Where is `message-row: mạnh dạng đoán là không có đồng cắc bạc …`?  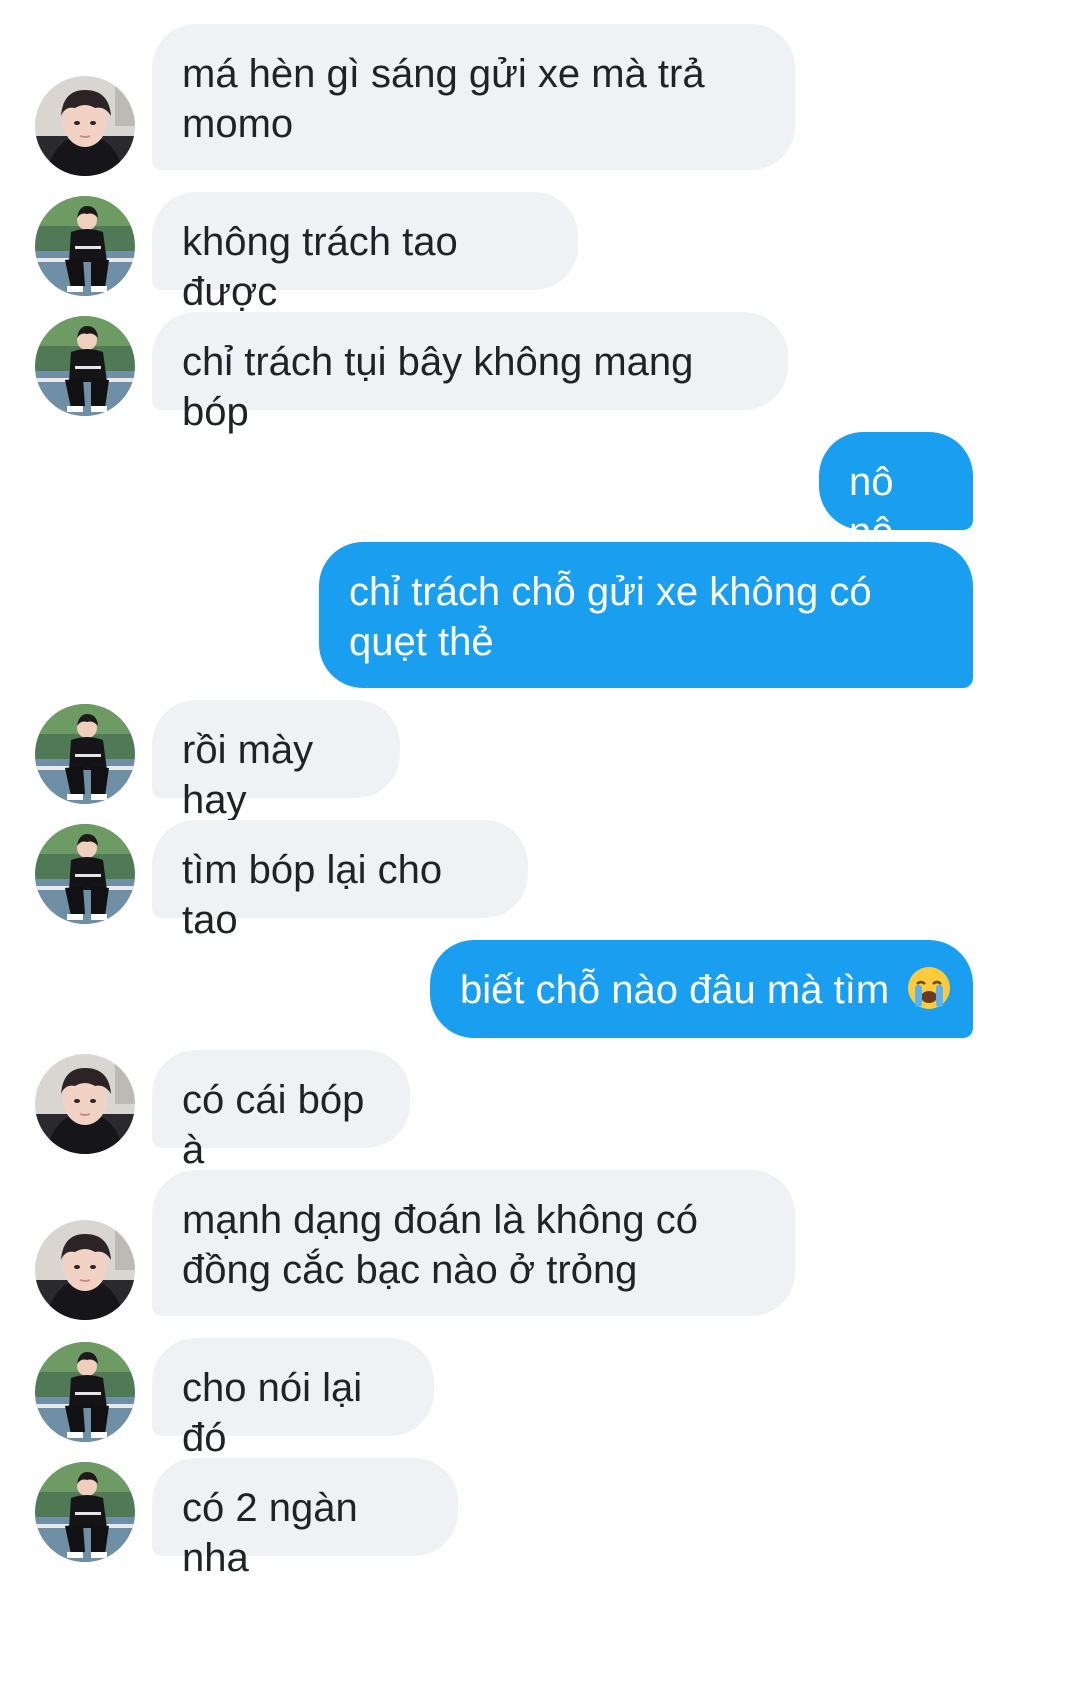
message-row: mạnh dạng đoán là không có đồng cắc bạc … is located at coordinates (540, 1243).